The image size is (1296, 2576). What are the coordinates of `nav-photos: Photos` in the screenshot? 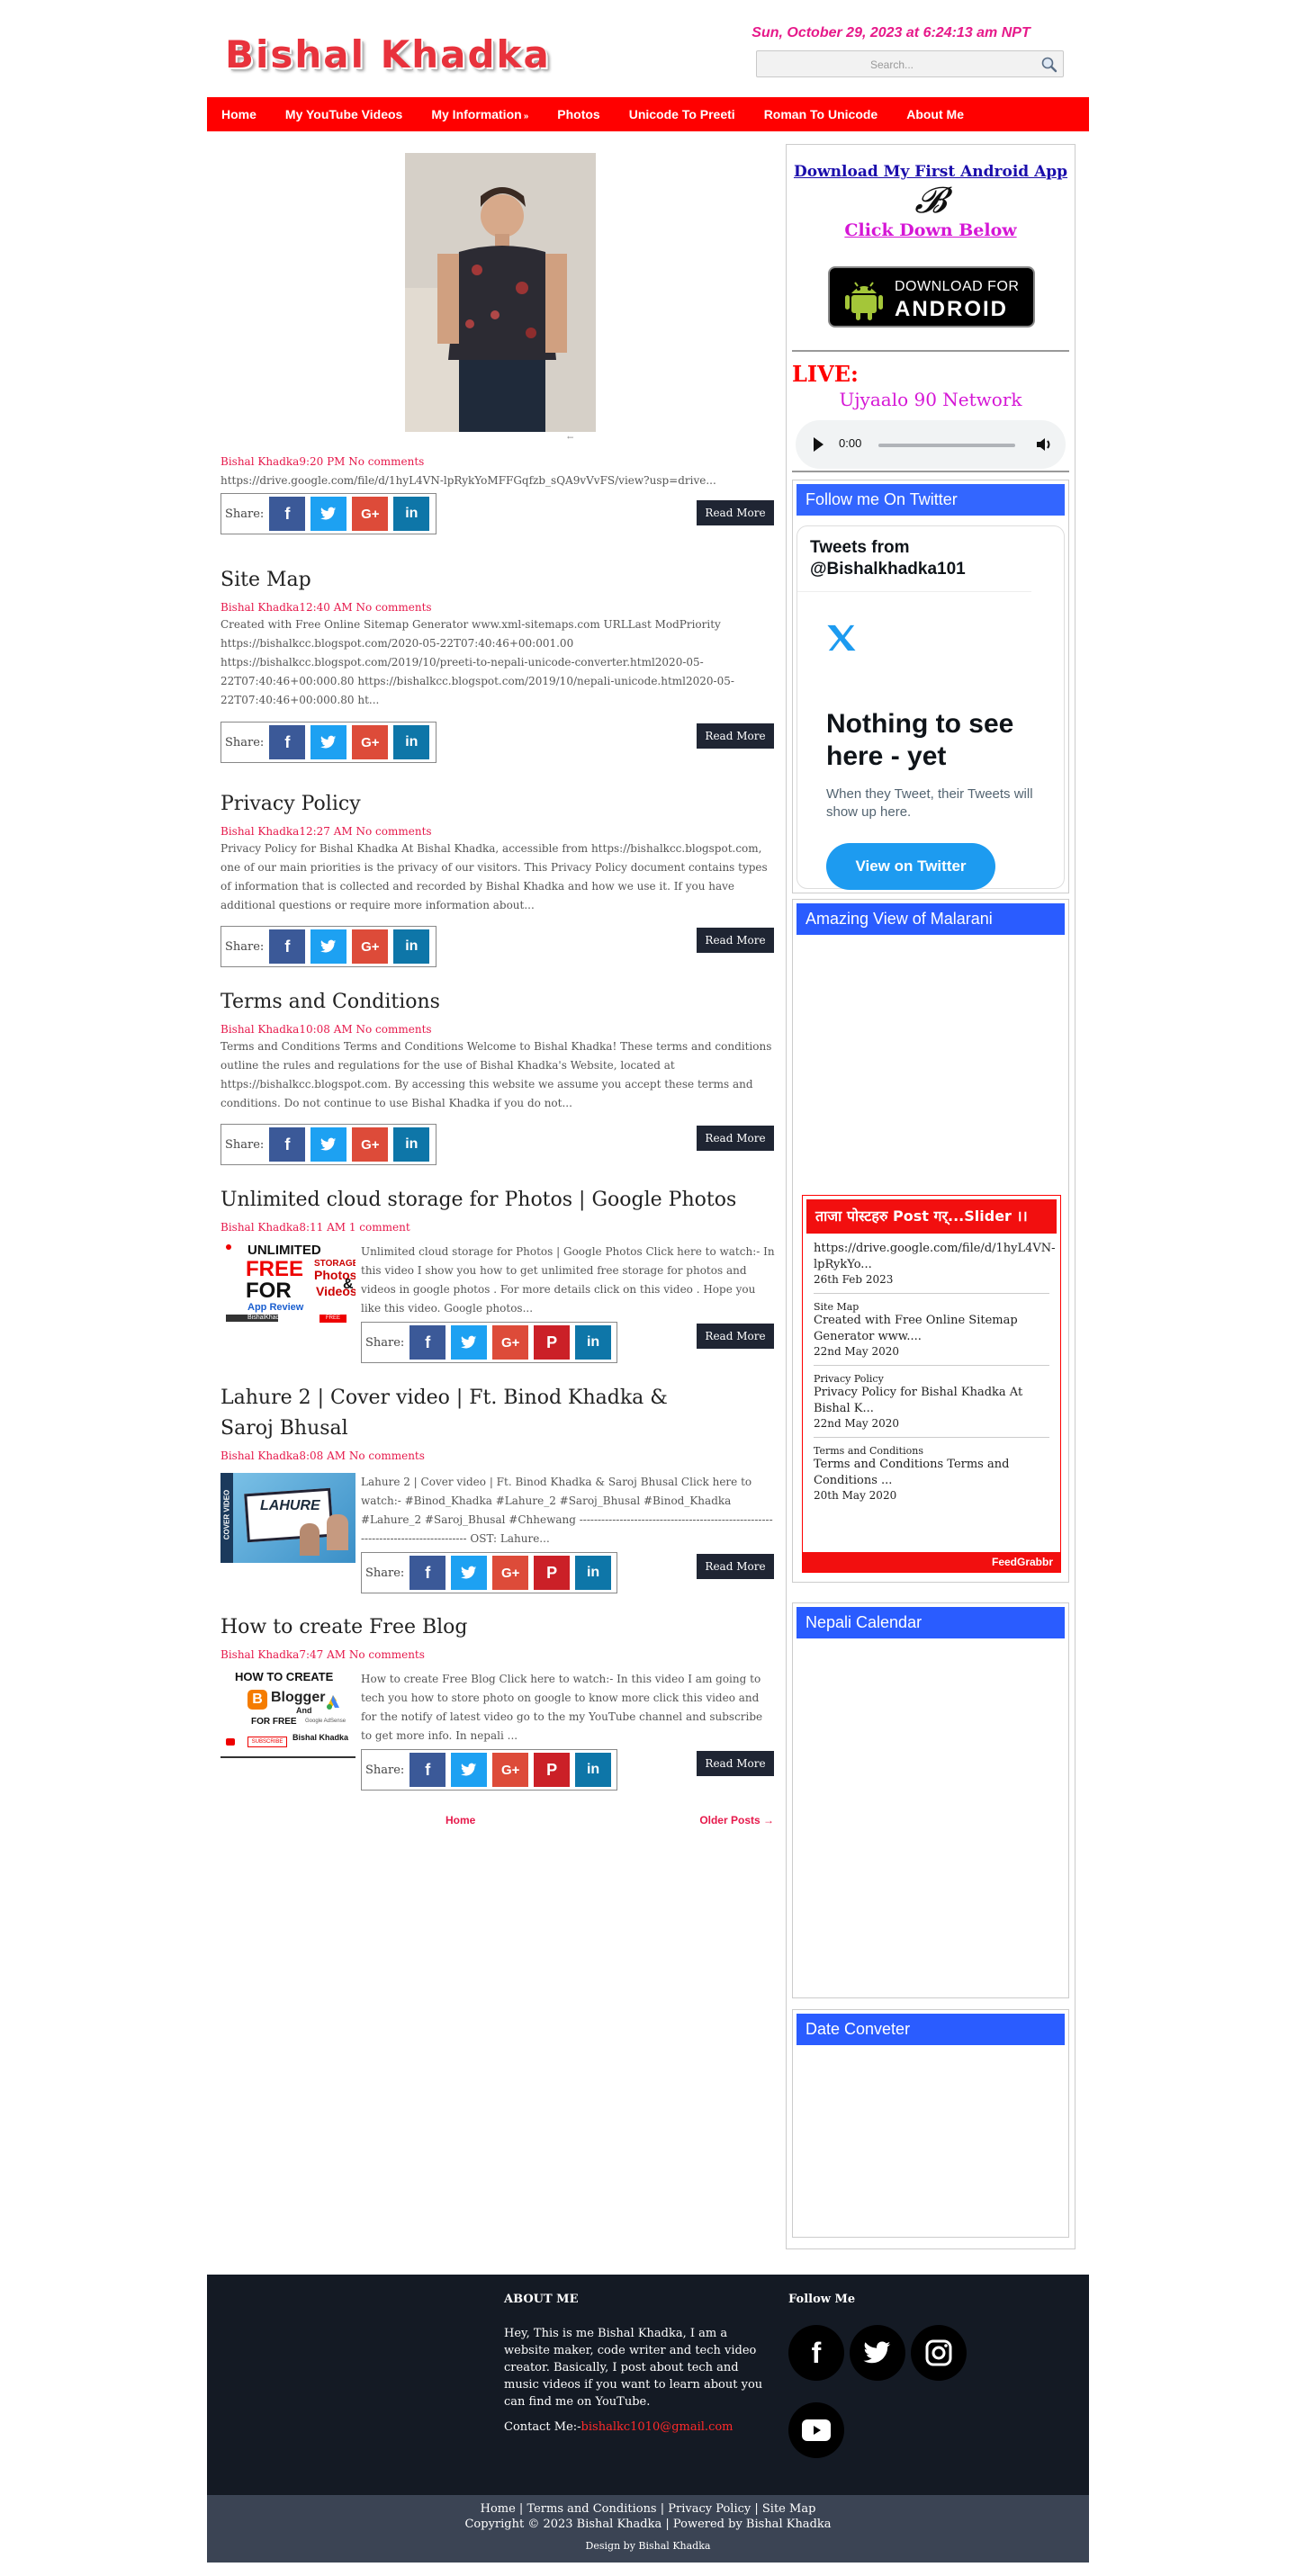 It's located at (579, 114).